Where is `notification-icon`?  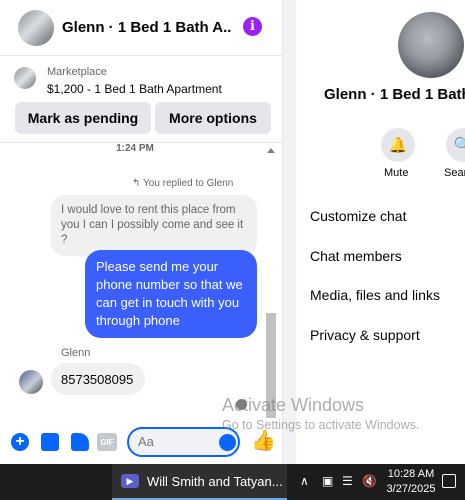 notification-icon is located at coordinates (449, 481).